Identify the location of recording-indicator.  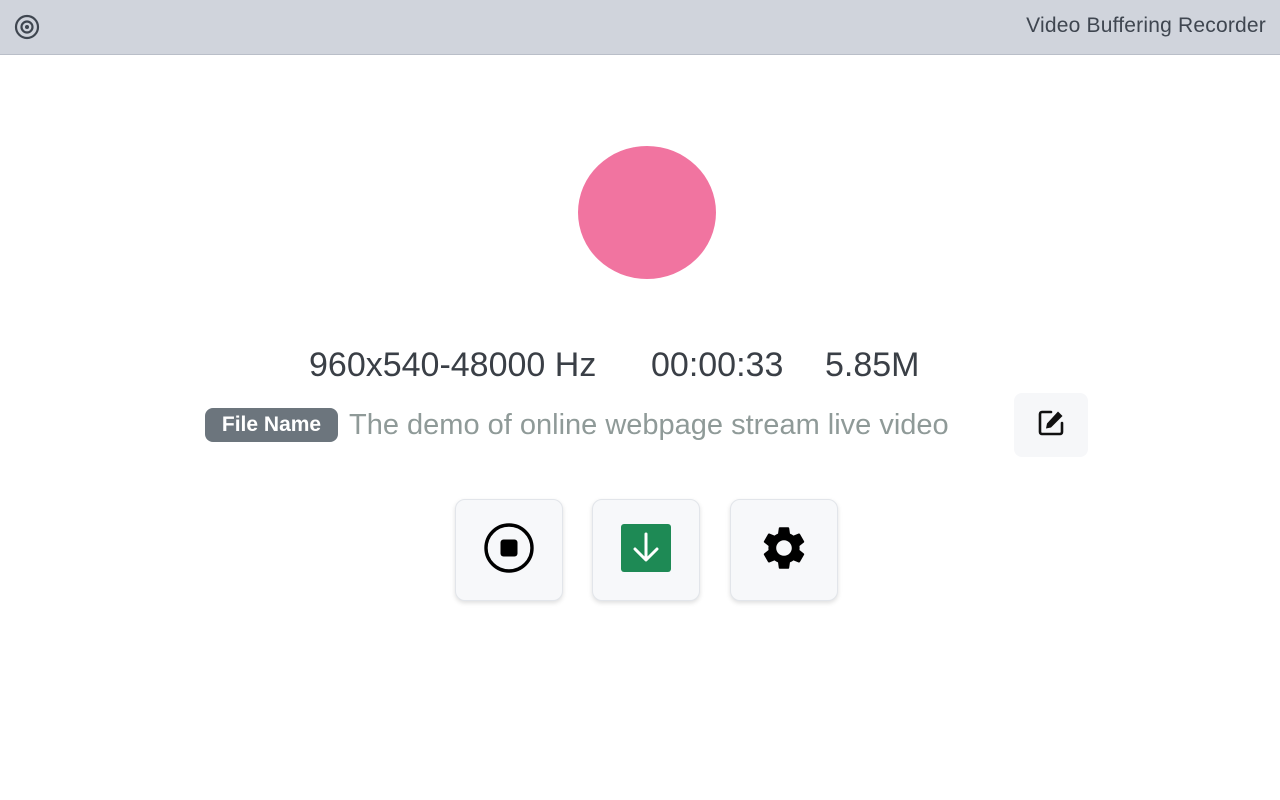
(647, 212).